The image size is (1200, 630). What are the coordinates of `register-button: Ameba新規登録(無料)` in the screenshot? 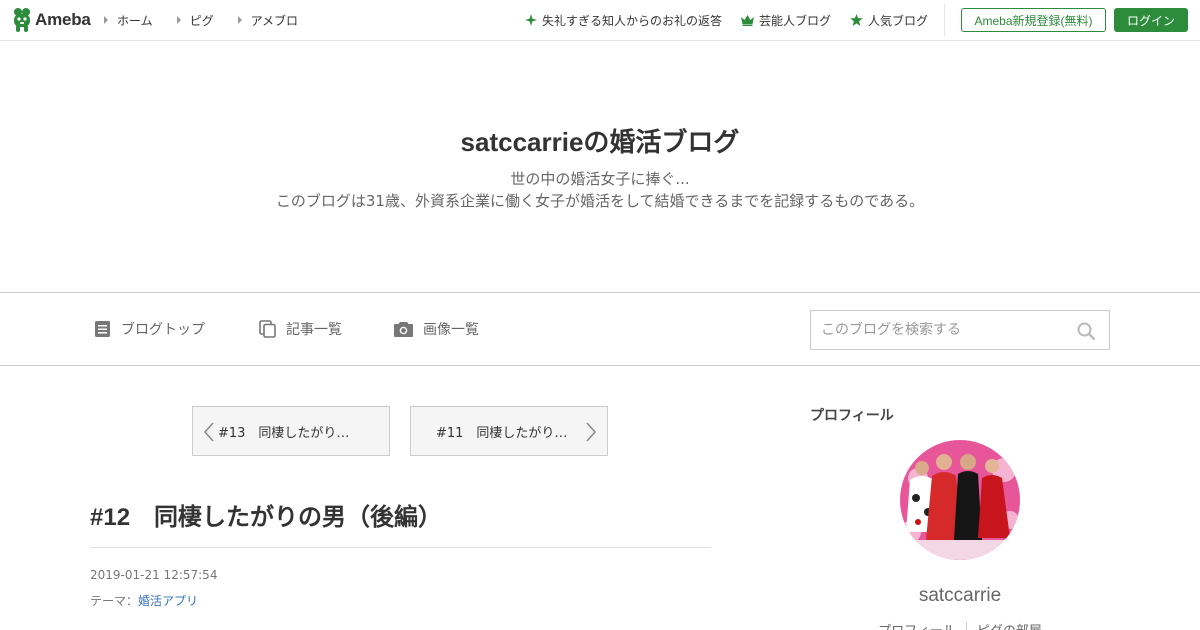 It's located at (1033, 20).